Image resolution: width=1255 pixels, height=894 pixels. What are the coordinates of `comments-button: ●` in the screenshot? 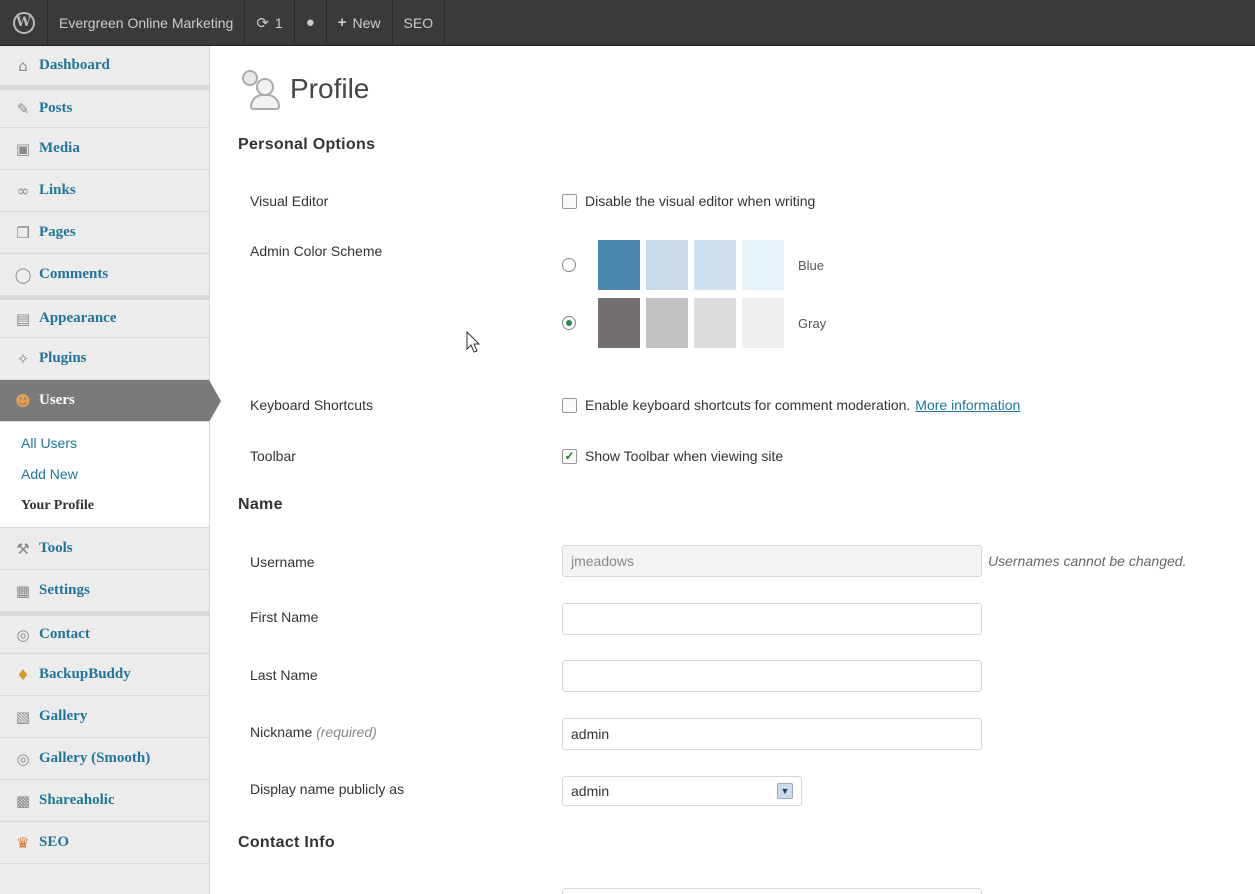 It's located at (311, 23).